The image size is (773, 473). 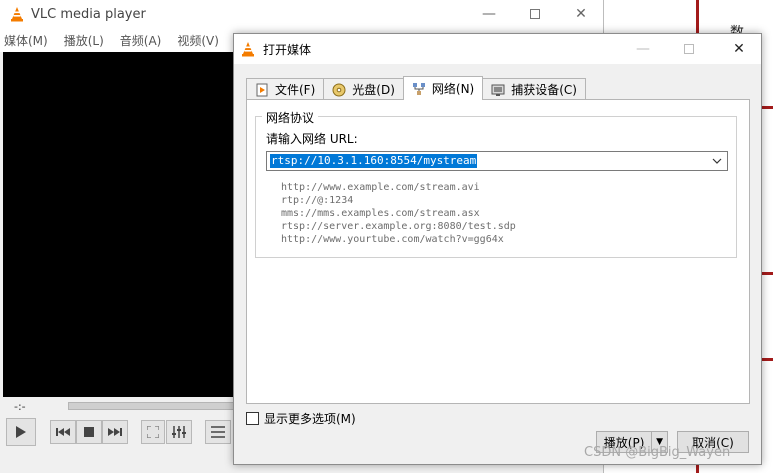 What do you see at coordinates (373, 90) in the screenshot?
I see `tab-disc-label: 光盘(D)` at bounding box center [373, 90].